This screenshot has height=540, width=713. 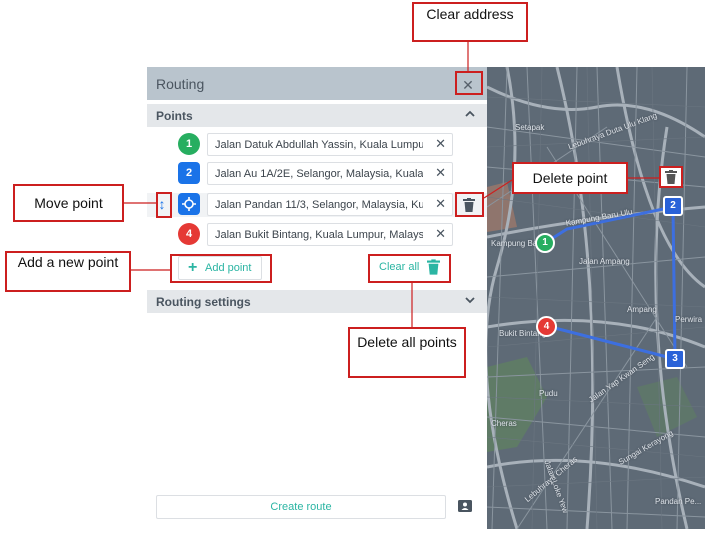 What do you see at coordinates (407, 352) in the screenshot?
I see `callout-delete-all-points: Delete all points` at bounding box center [407, 352].